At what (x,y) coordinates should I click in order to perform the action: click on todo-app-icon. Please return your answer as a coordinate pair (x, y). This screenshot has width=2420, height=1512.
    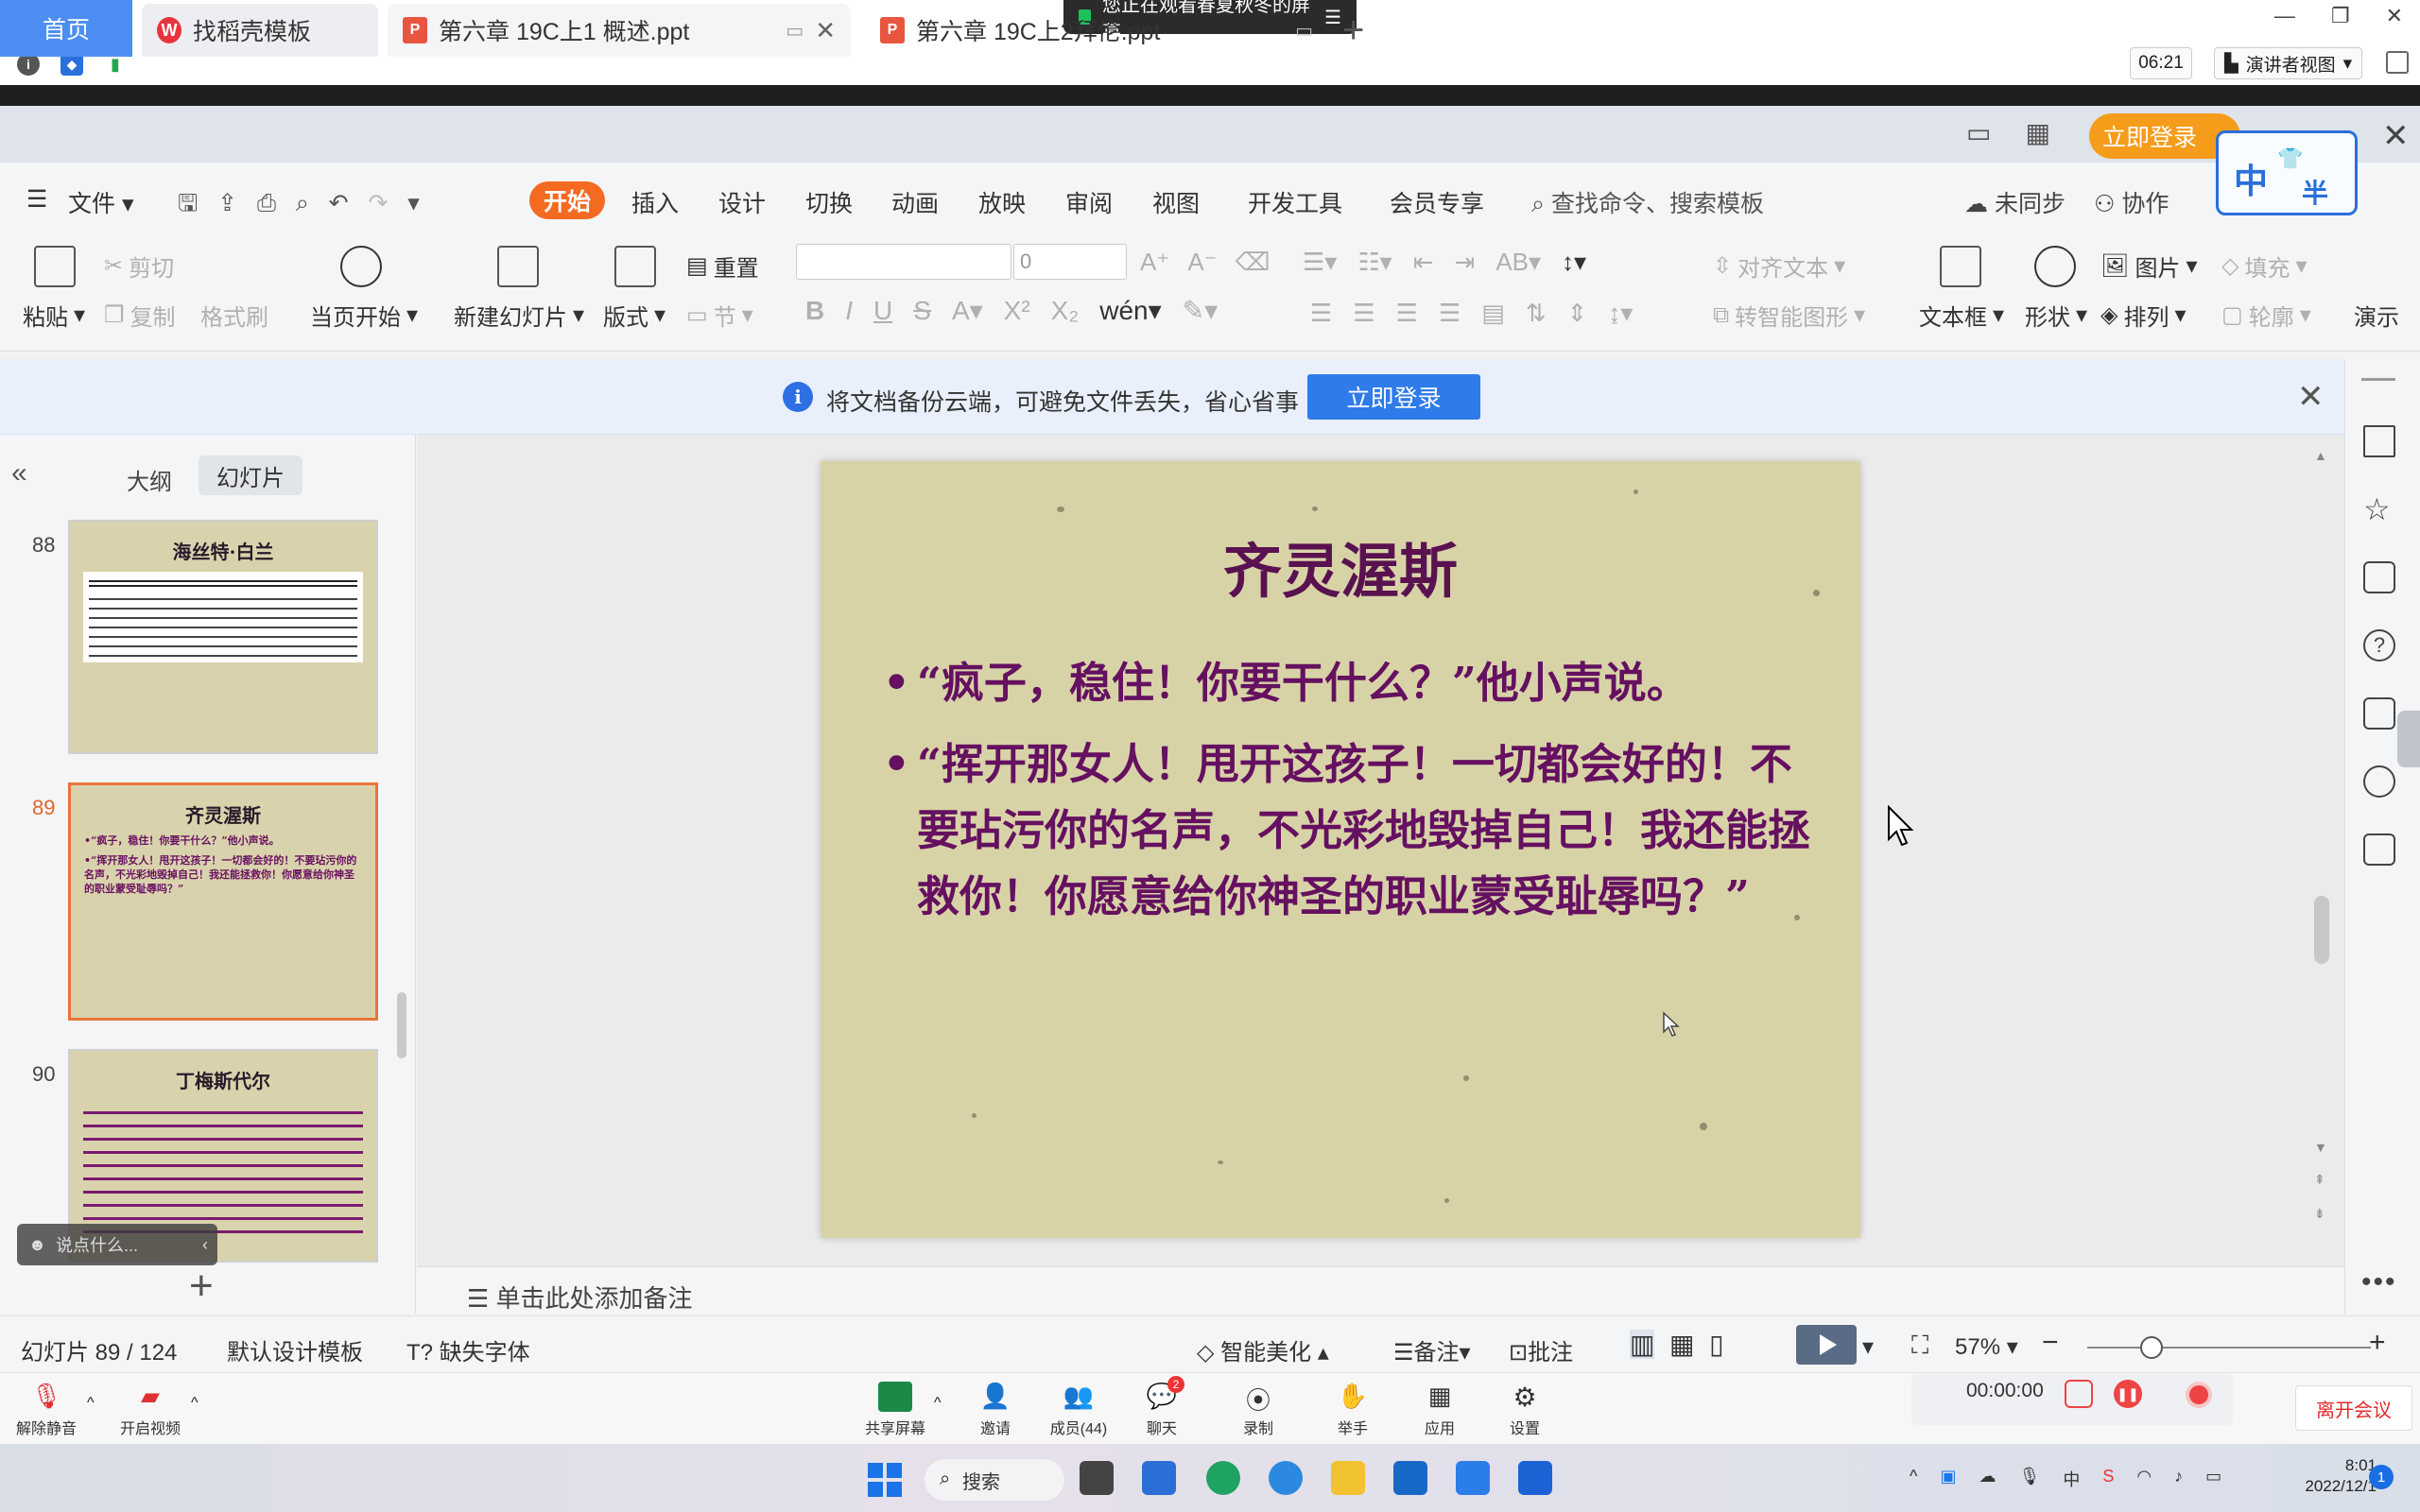
    Looking at the image, I should click on (1473, 1478).